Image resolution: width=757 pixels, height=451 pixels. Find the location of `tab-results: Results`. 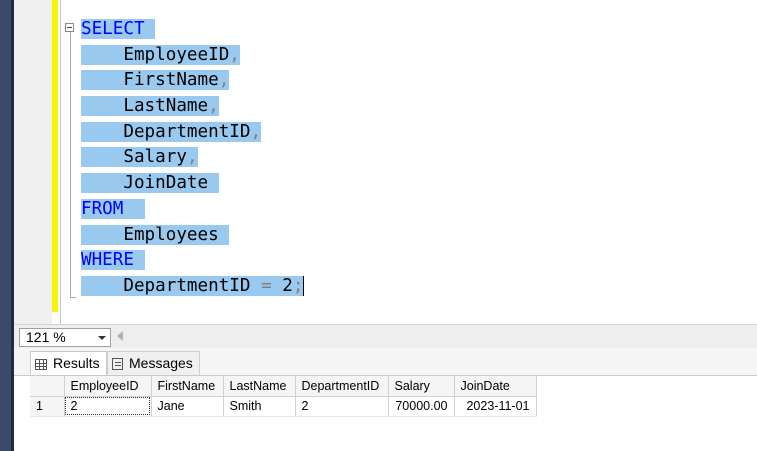

tab-results: Results is located at coordinates (68, 363).